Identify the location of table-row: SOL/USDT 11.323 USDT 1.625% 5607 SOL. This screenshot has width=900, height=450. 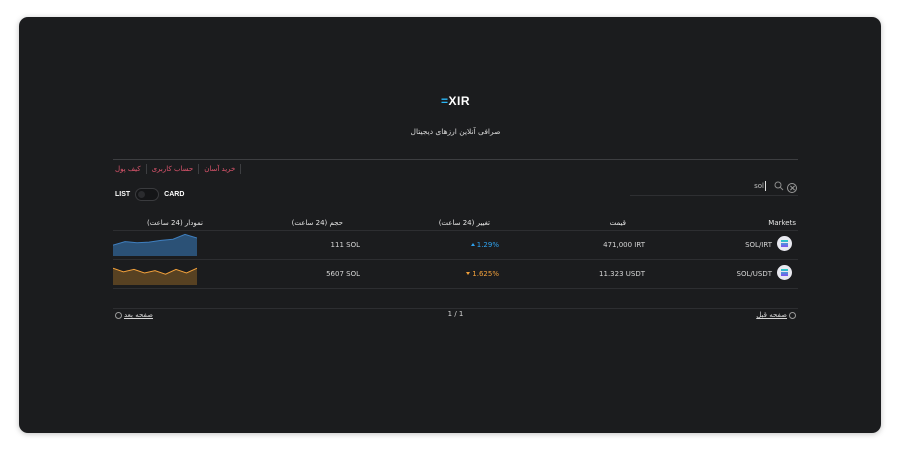
(455, 274).